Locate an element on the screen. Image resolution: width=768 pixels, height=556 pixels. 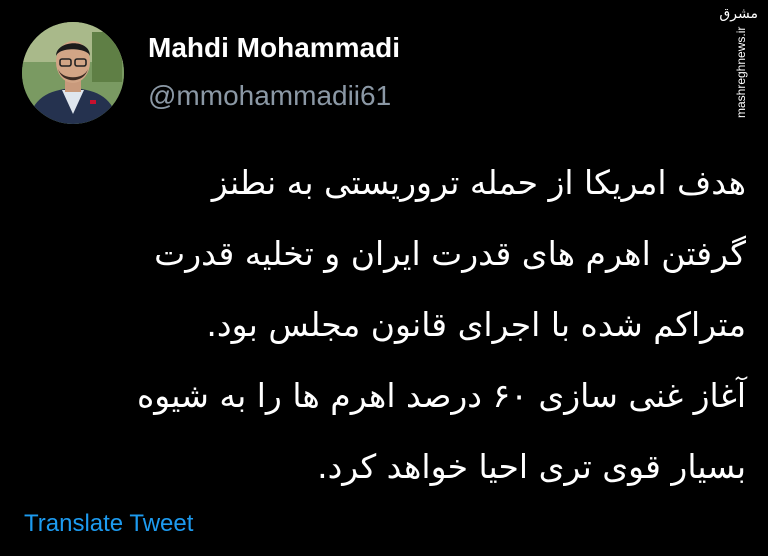
watermark: مشرق mashreghnews.ir is located at coordinates (739, 65).